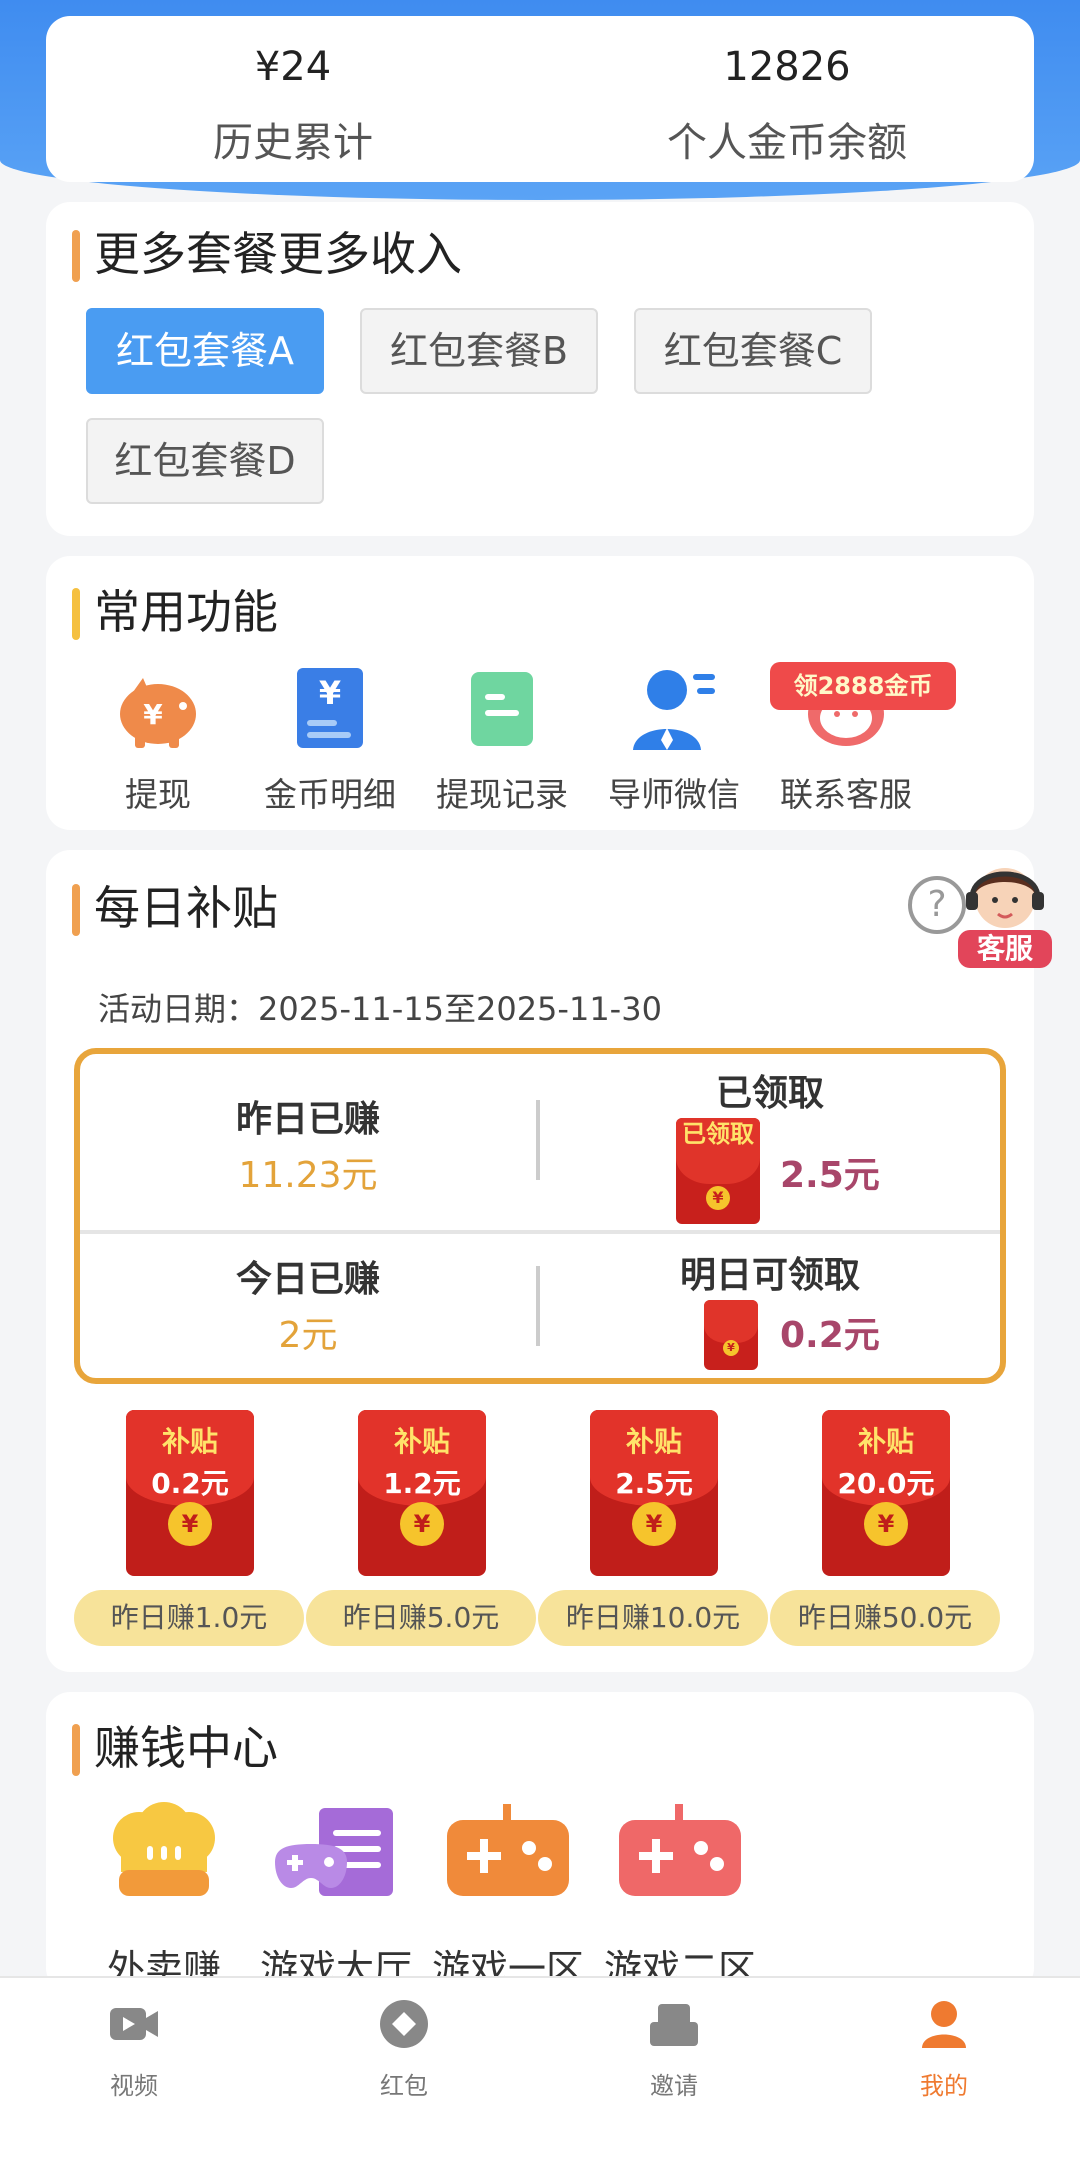 This screenshot has height=2183, width=1080. What do you see at coordinates (863, 686) in the screenshot?
I see `coin-reward-badge: 领2888金币` at bounding box center [863, 686].